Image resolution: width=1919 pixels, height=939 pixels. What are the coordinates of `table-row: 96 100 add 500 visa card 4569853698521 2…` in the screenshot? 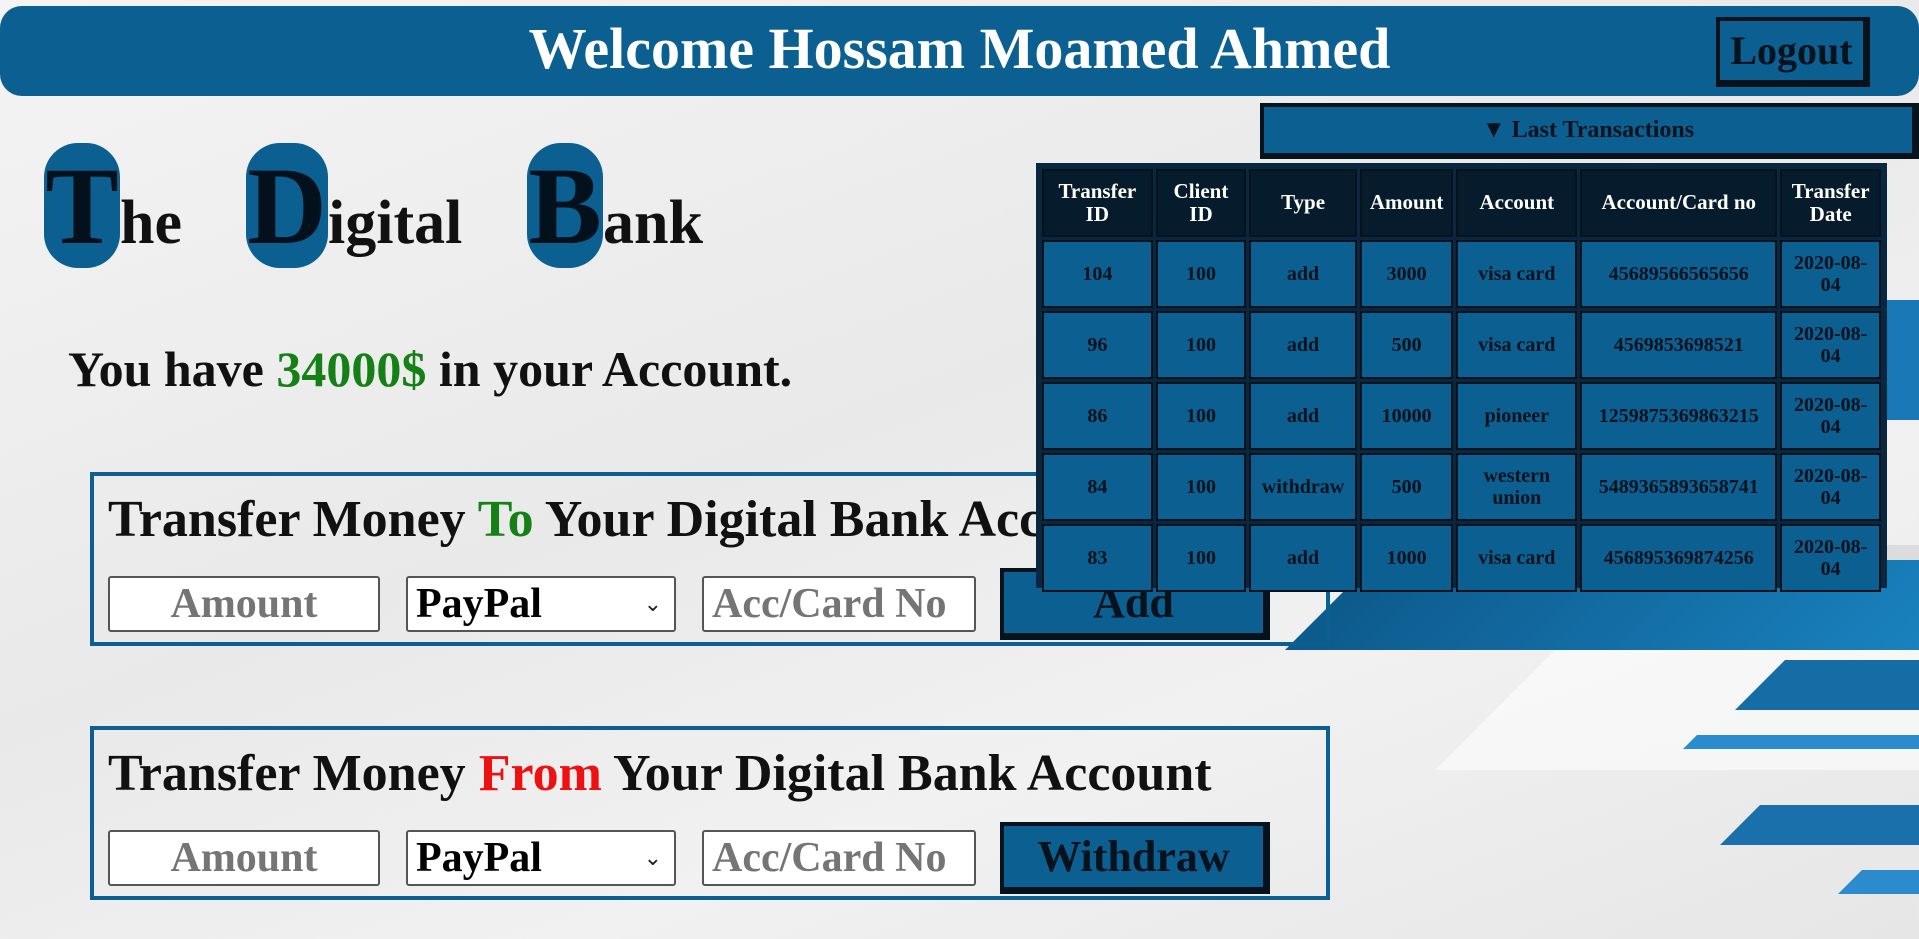 It's located at (1461, 345).